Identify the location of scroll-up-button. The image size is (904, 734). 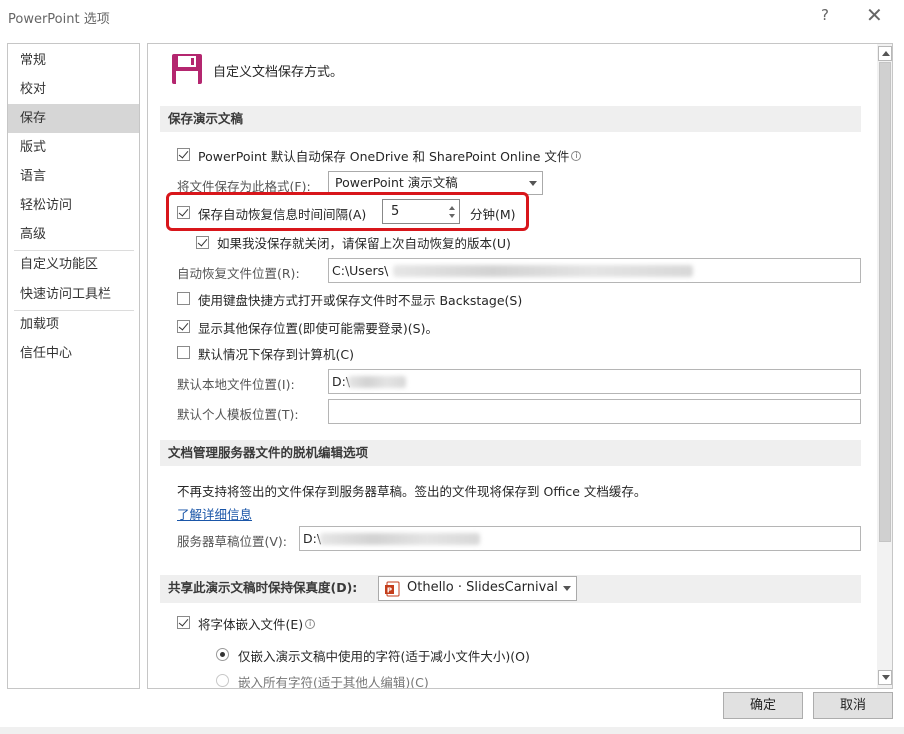
(885, 53).